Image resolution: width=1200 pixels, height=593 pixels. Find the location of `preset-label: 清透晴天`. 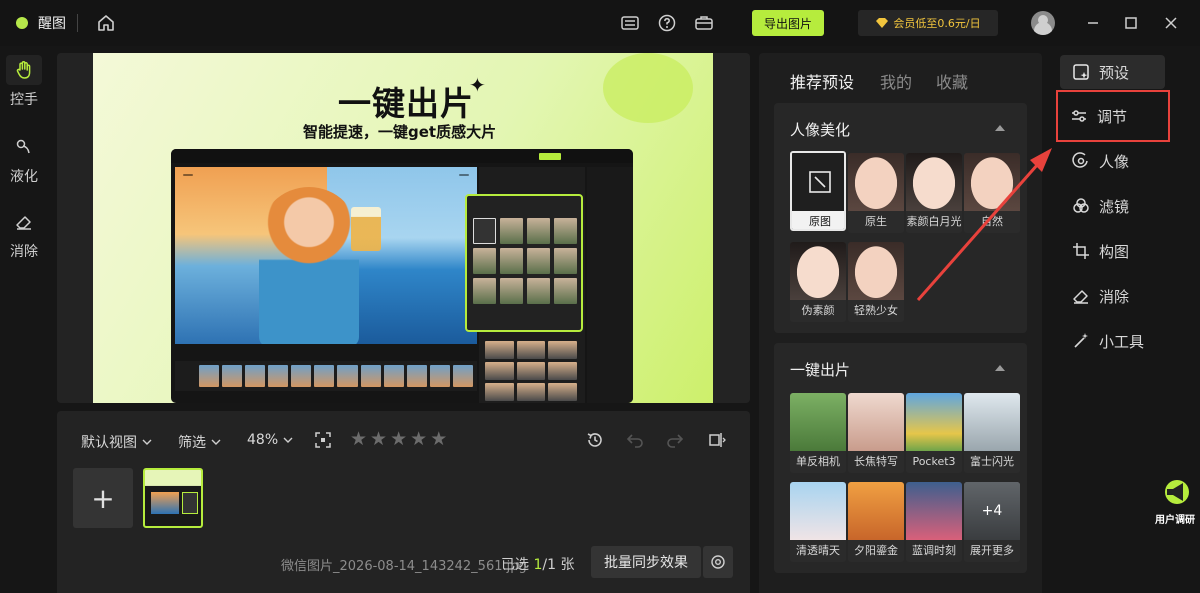

preset-label: 清透晴天 is located at coordinates (818, 551).